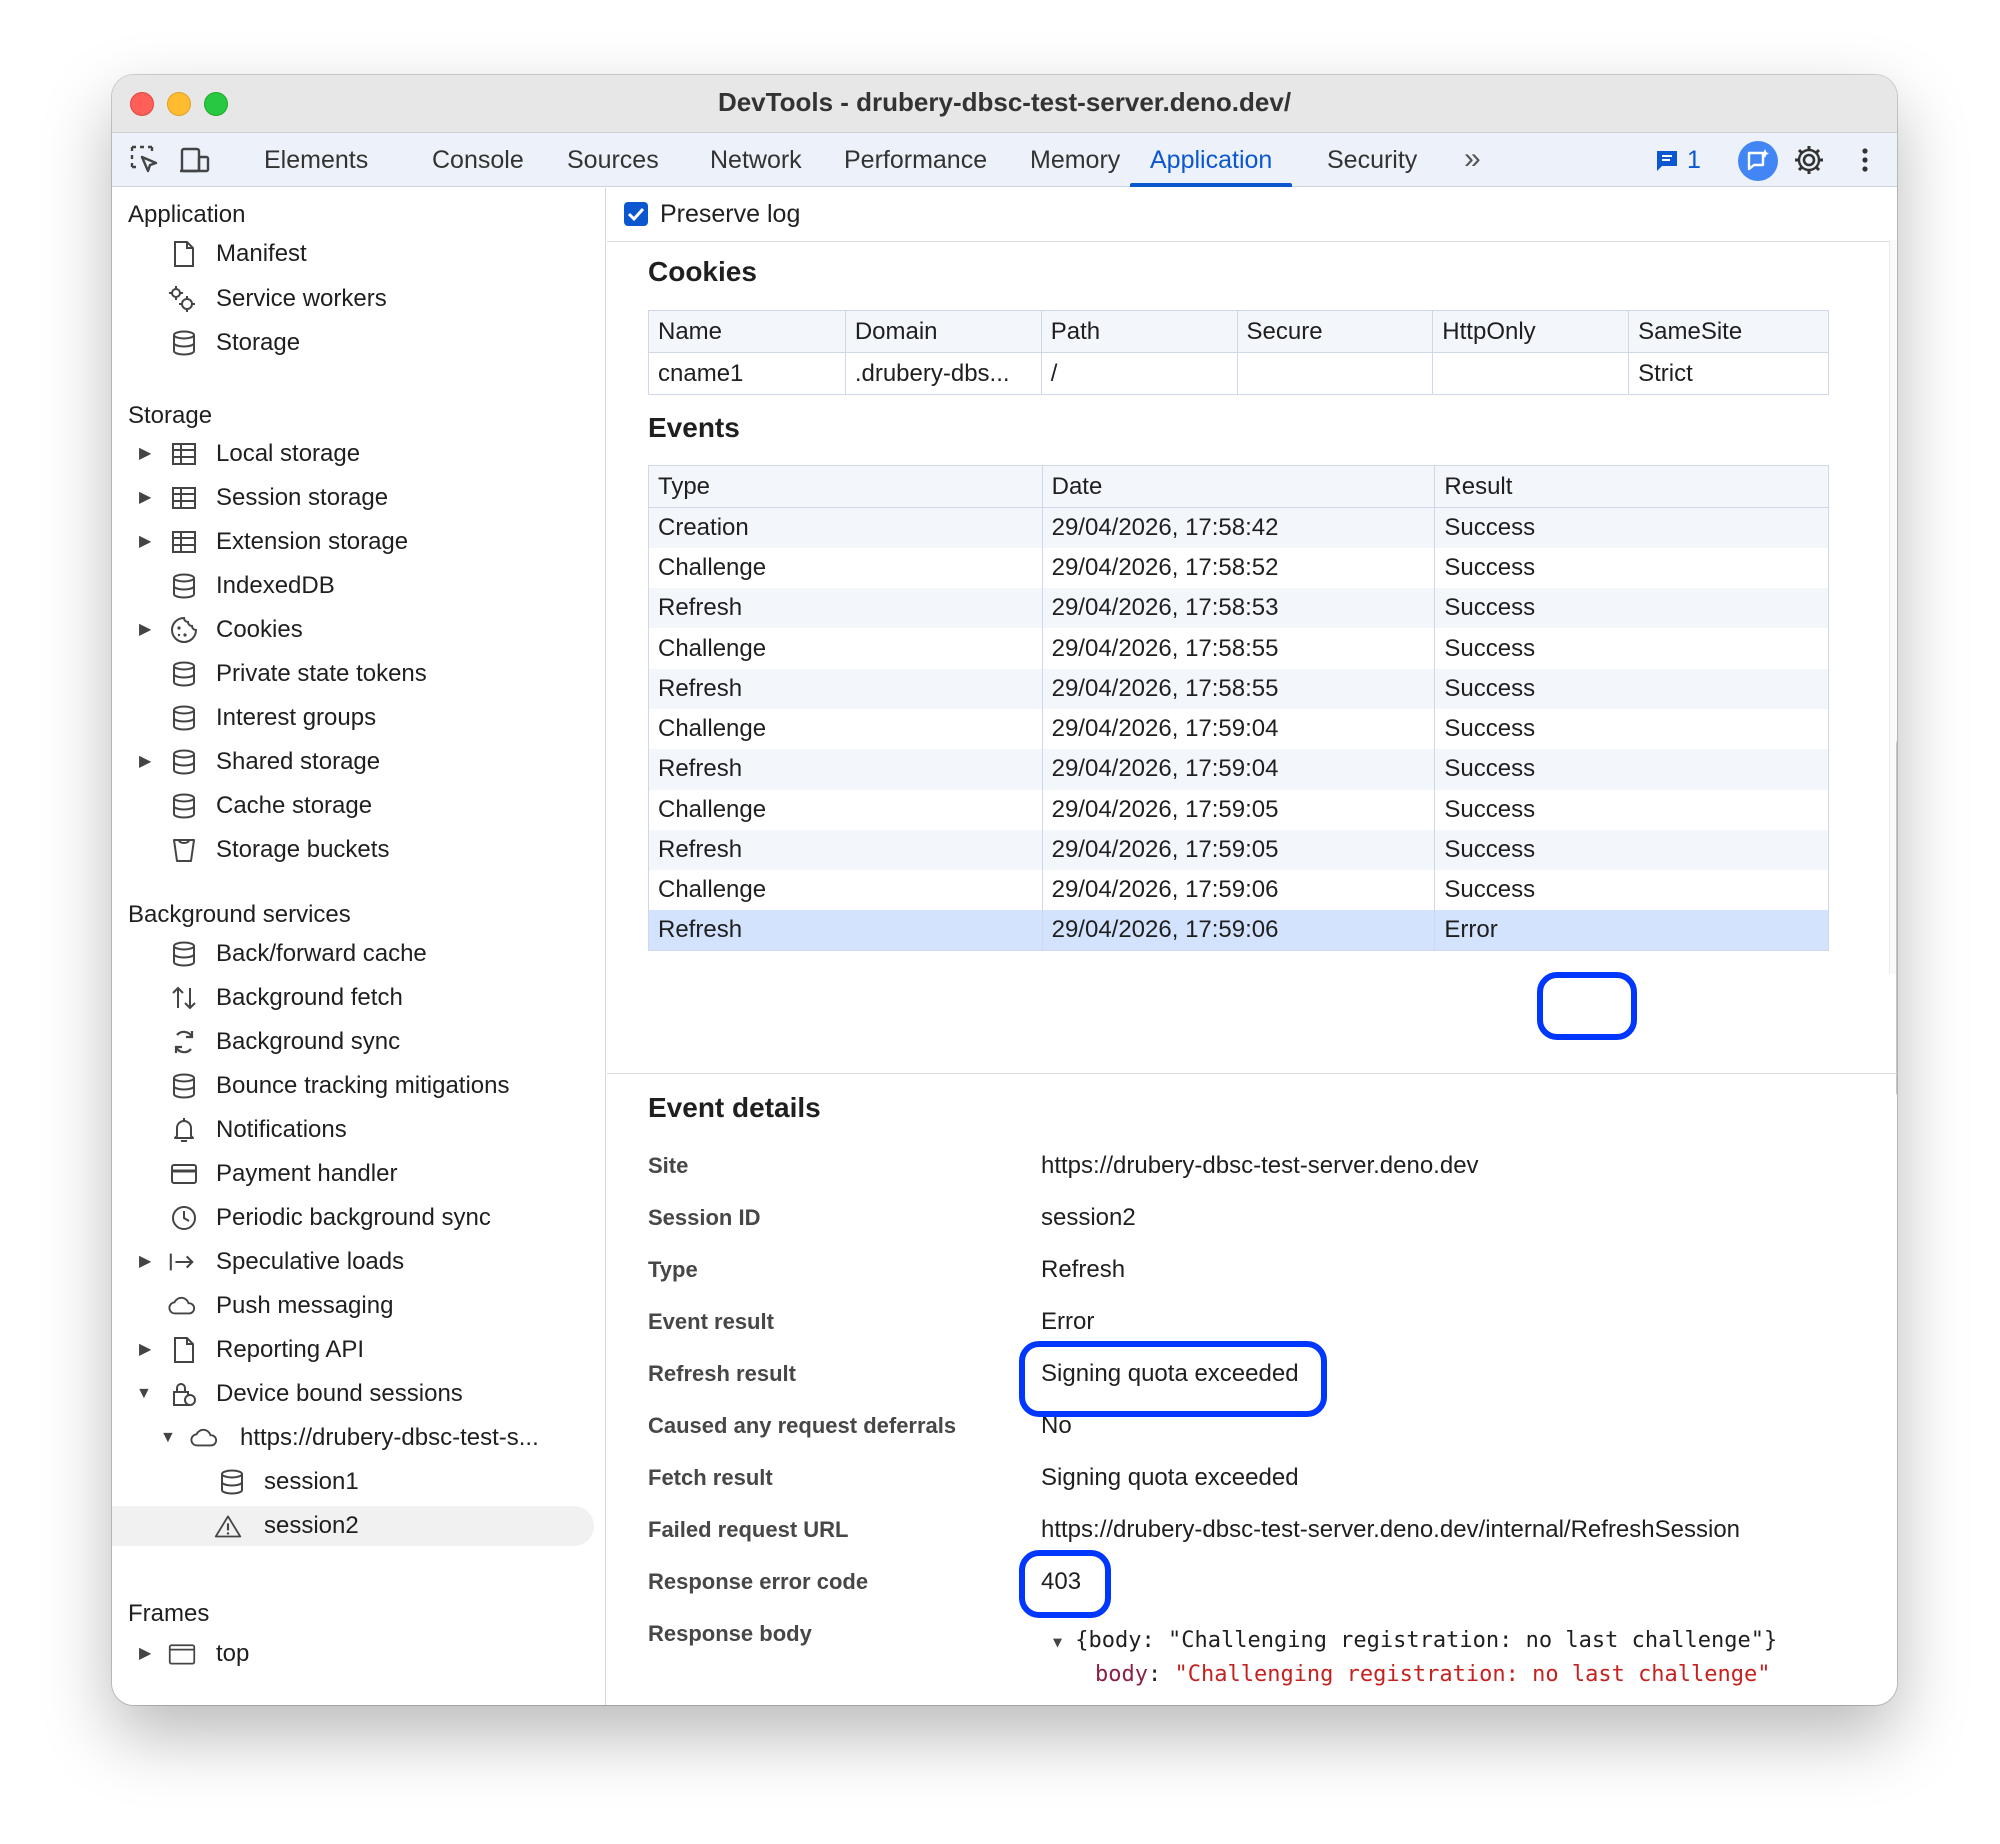  I want to click on tab-sources: Sources, so click(613, 160).